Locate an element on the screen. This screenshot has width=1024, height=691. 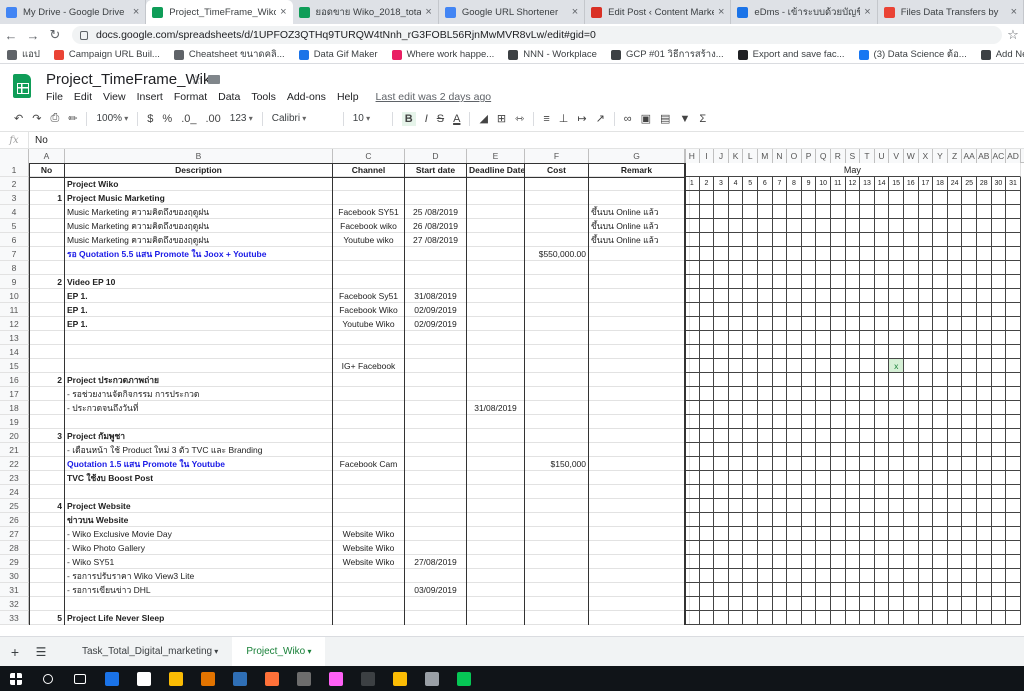
cell-G: Remark is located at coordinates (637, 170).